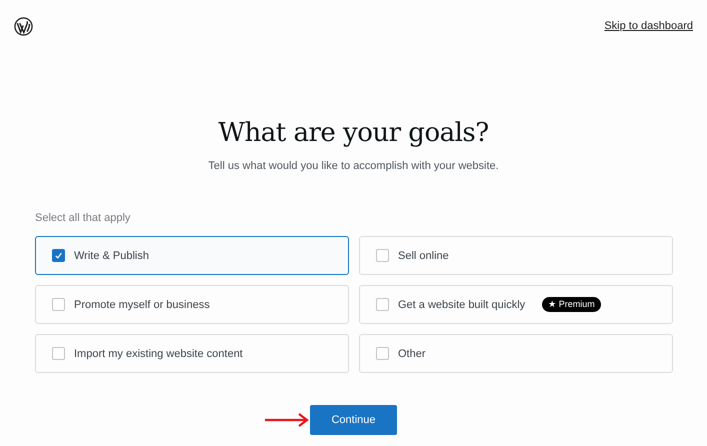  What do you see at coordinates (23, 26) in the screenshot?
I see `logo-icon` at bounding box center [23, 26].